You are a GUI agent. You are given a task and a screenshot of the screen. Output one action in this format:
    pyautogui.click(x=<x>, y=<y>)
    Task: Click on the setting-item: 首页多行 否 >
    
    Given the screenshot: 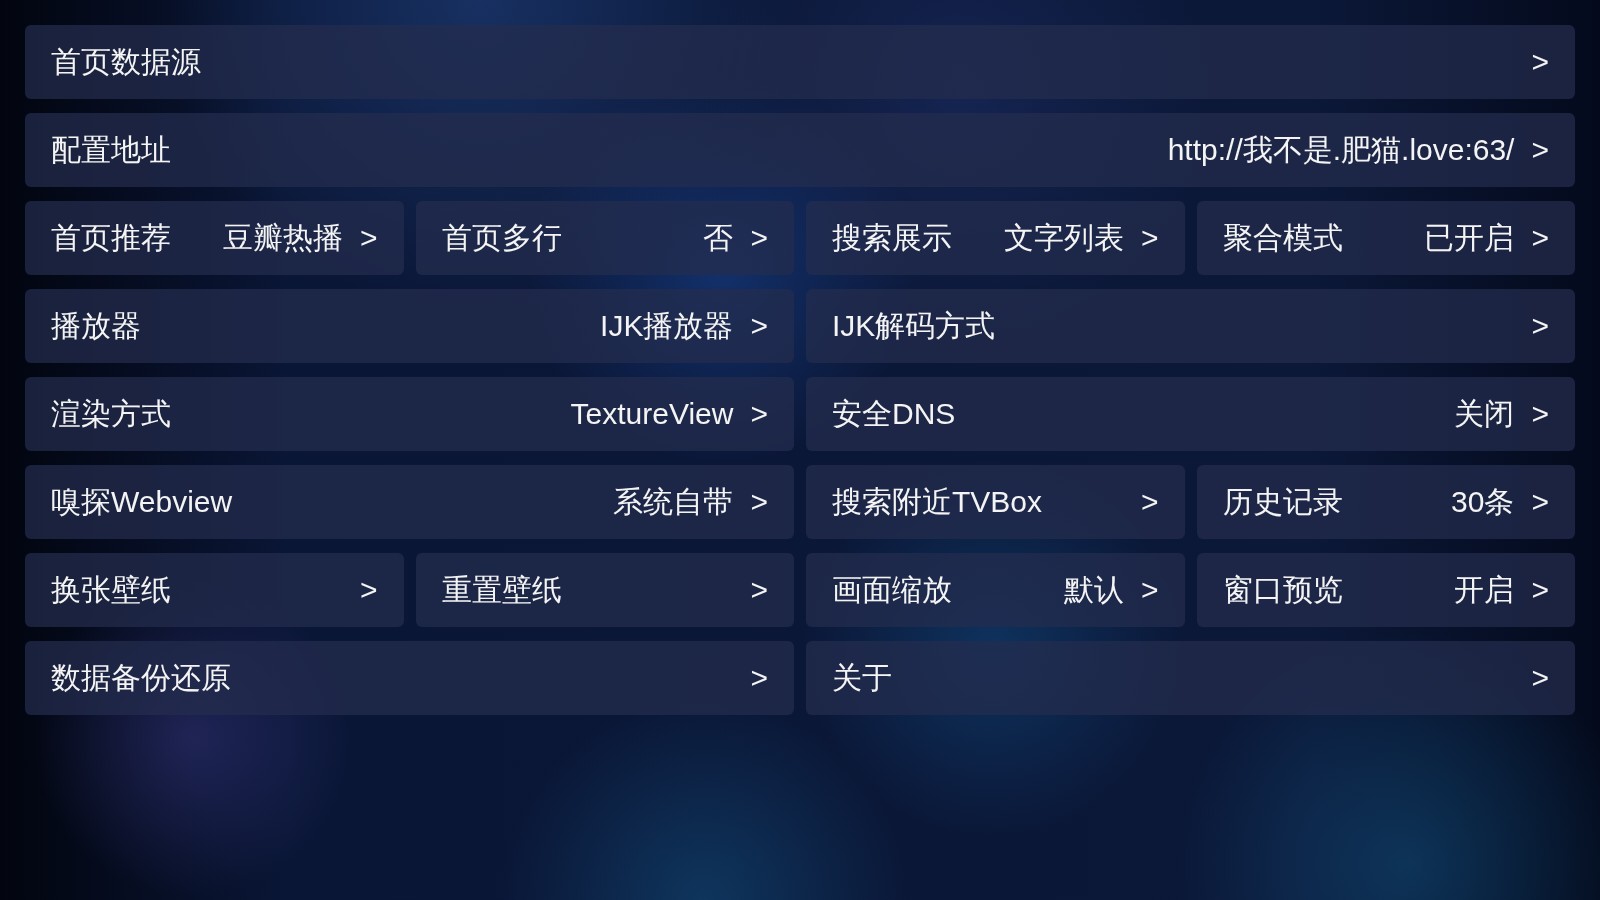 What is the action you would take?
    pyautogui.click(x=604, y=238)
    